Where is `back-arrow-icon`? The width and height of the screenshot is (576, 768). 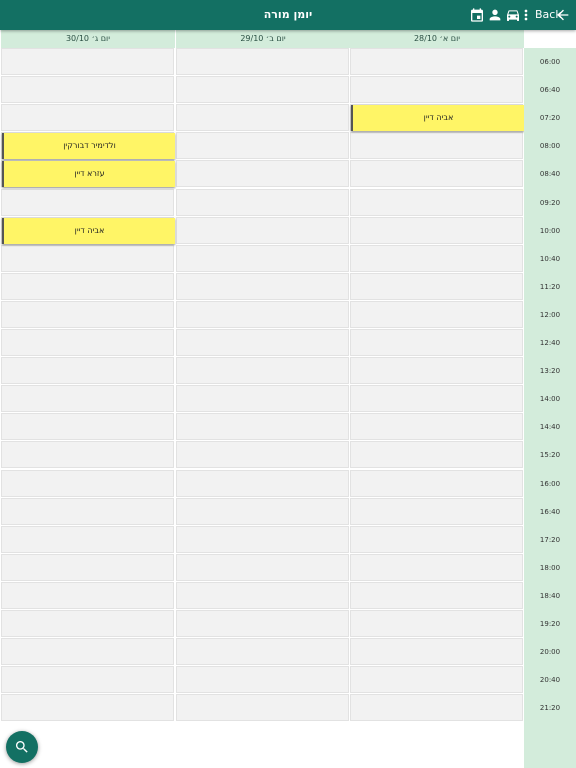 back-arrow-icon is located at coordinates (563, 15).